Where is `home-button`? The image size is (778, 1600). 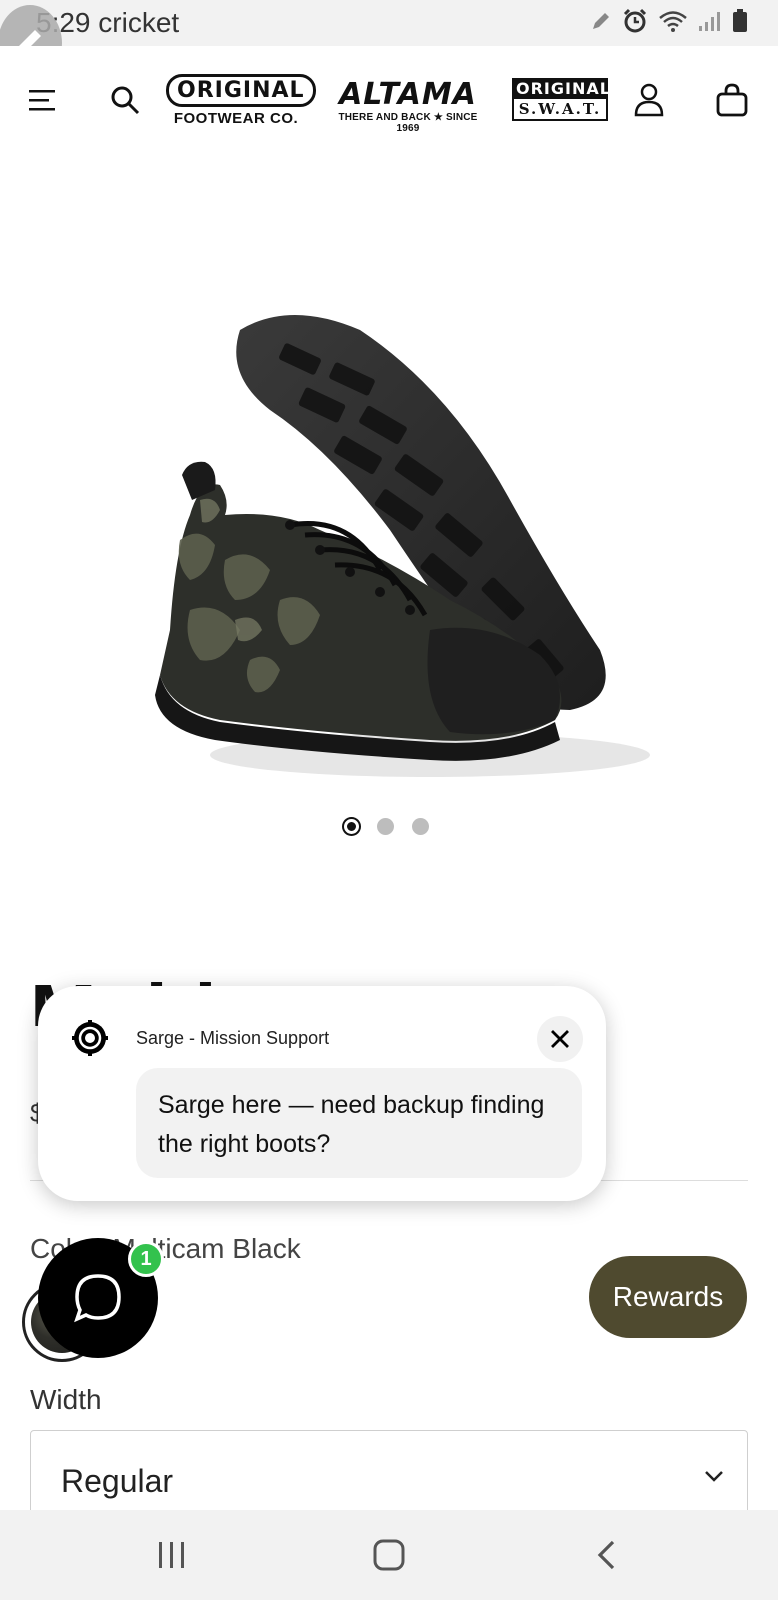
home-button is located at coordinates (389, 1555).